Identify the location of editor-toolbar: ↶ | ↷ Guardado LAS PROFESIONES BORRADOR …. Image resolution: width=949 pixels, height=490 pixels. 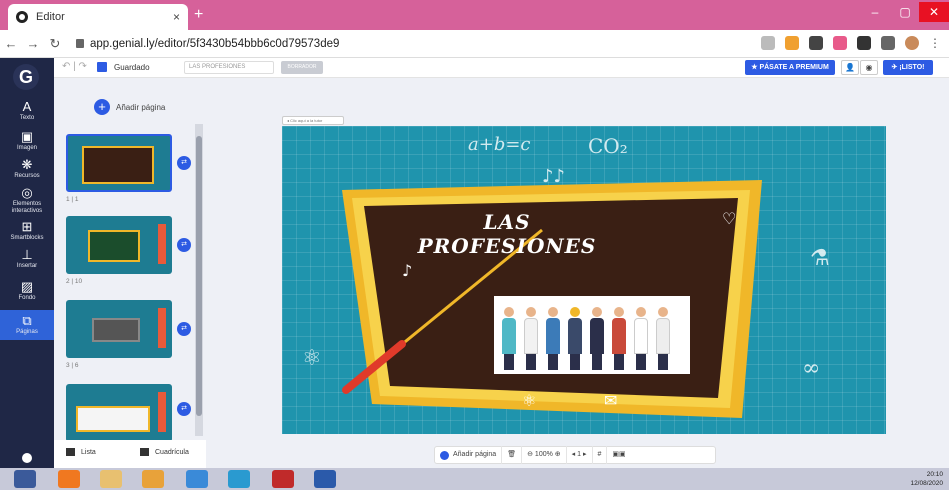
(501, 68).